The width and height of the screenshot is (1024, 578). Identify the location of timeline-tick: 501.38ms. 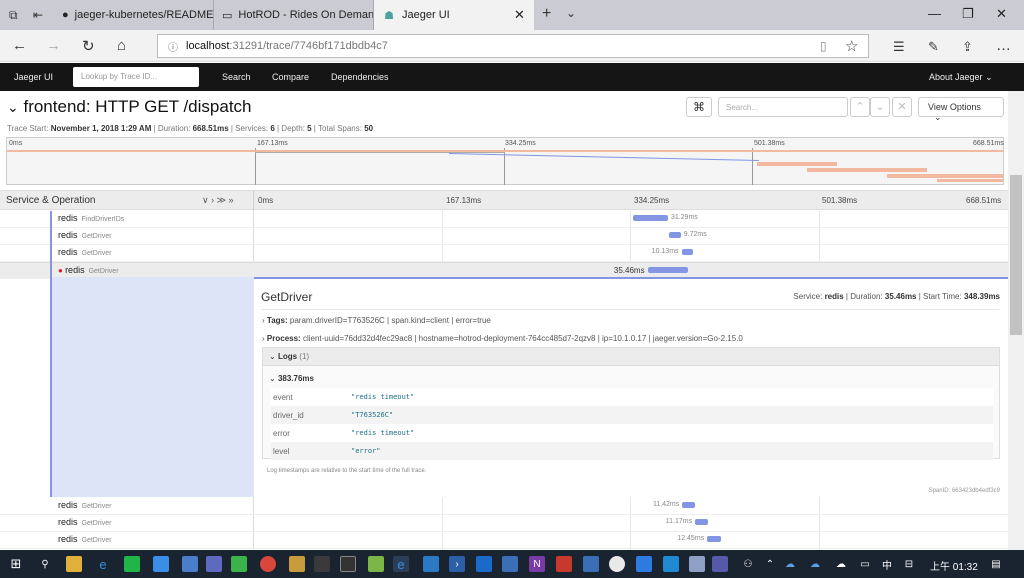
(840, 200).